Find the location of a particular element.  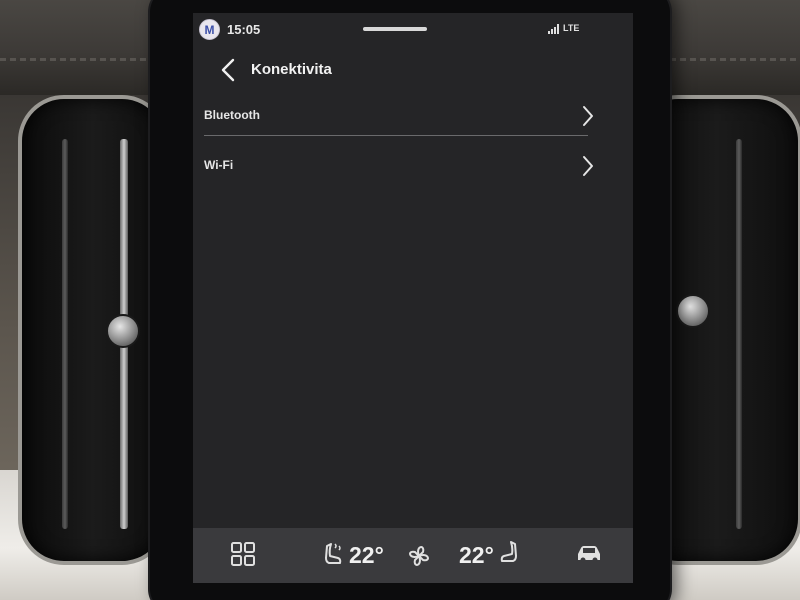

seat-heat-icon is located at coordinates (333, 553).